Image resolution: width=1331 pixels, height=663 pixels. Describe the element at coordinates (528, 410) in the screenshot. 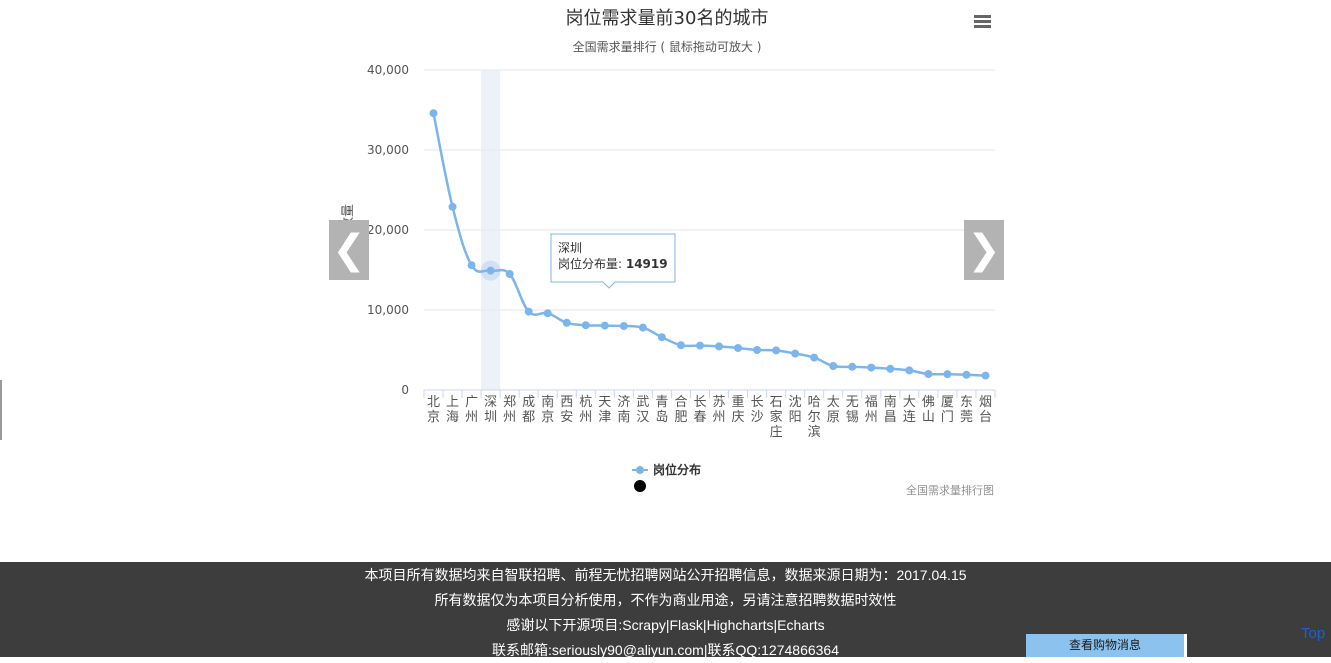

I see `x-tick-label: 成都` at that location.